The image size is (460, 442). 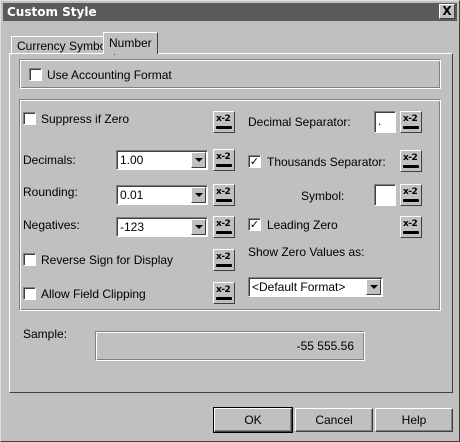 I want to click on allow-field-clipping-label: Allow Field Clipping, so click(x=93, y=294).